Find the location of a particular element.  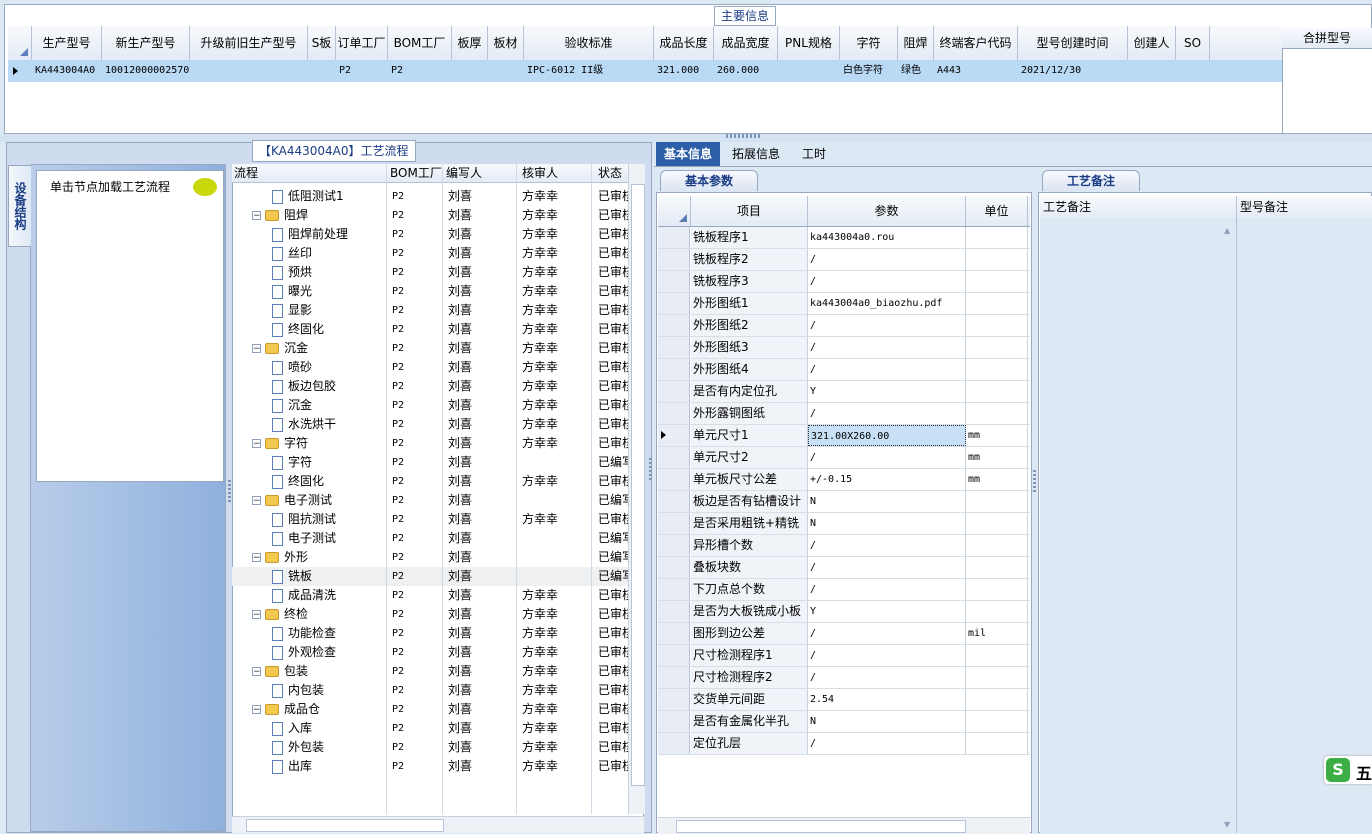

top-col-header: 板厚 is located at coordinates (470, 43).